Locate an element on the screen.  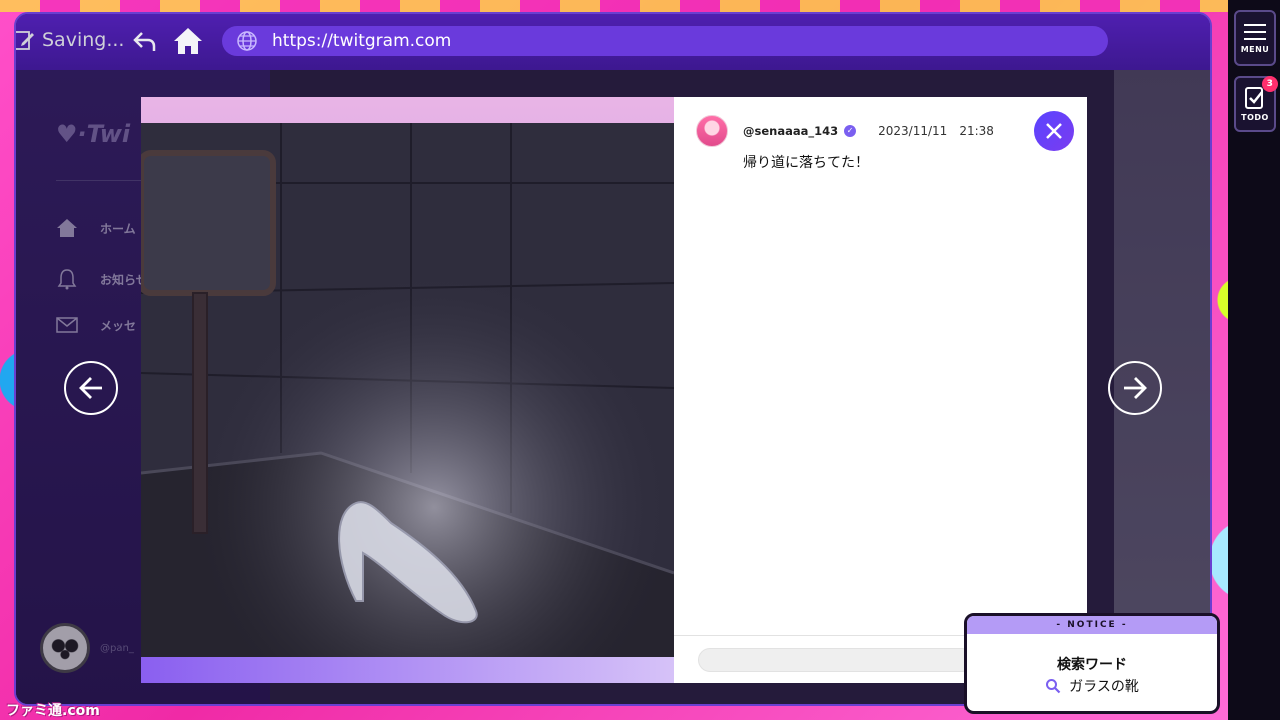
next-button is located at coordinates (1135, 388).